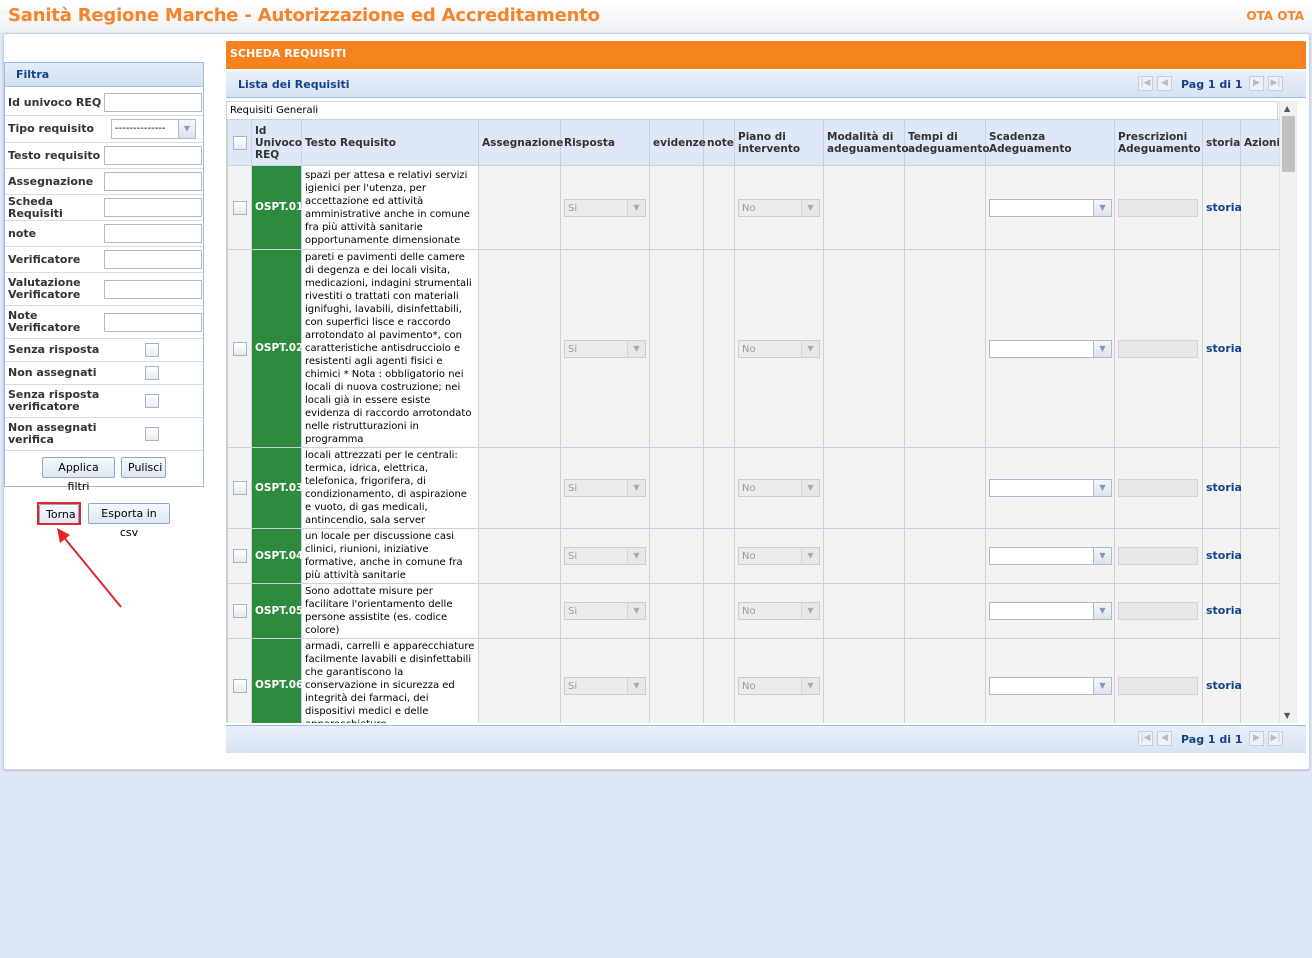  What do you see at coordinates (1288, 144) in the screenshot?
I see `scrollbar-thumb` at bounding box center [1288, 144].